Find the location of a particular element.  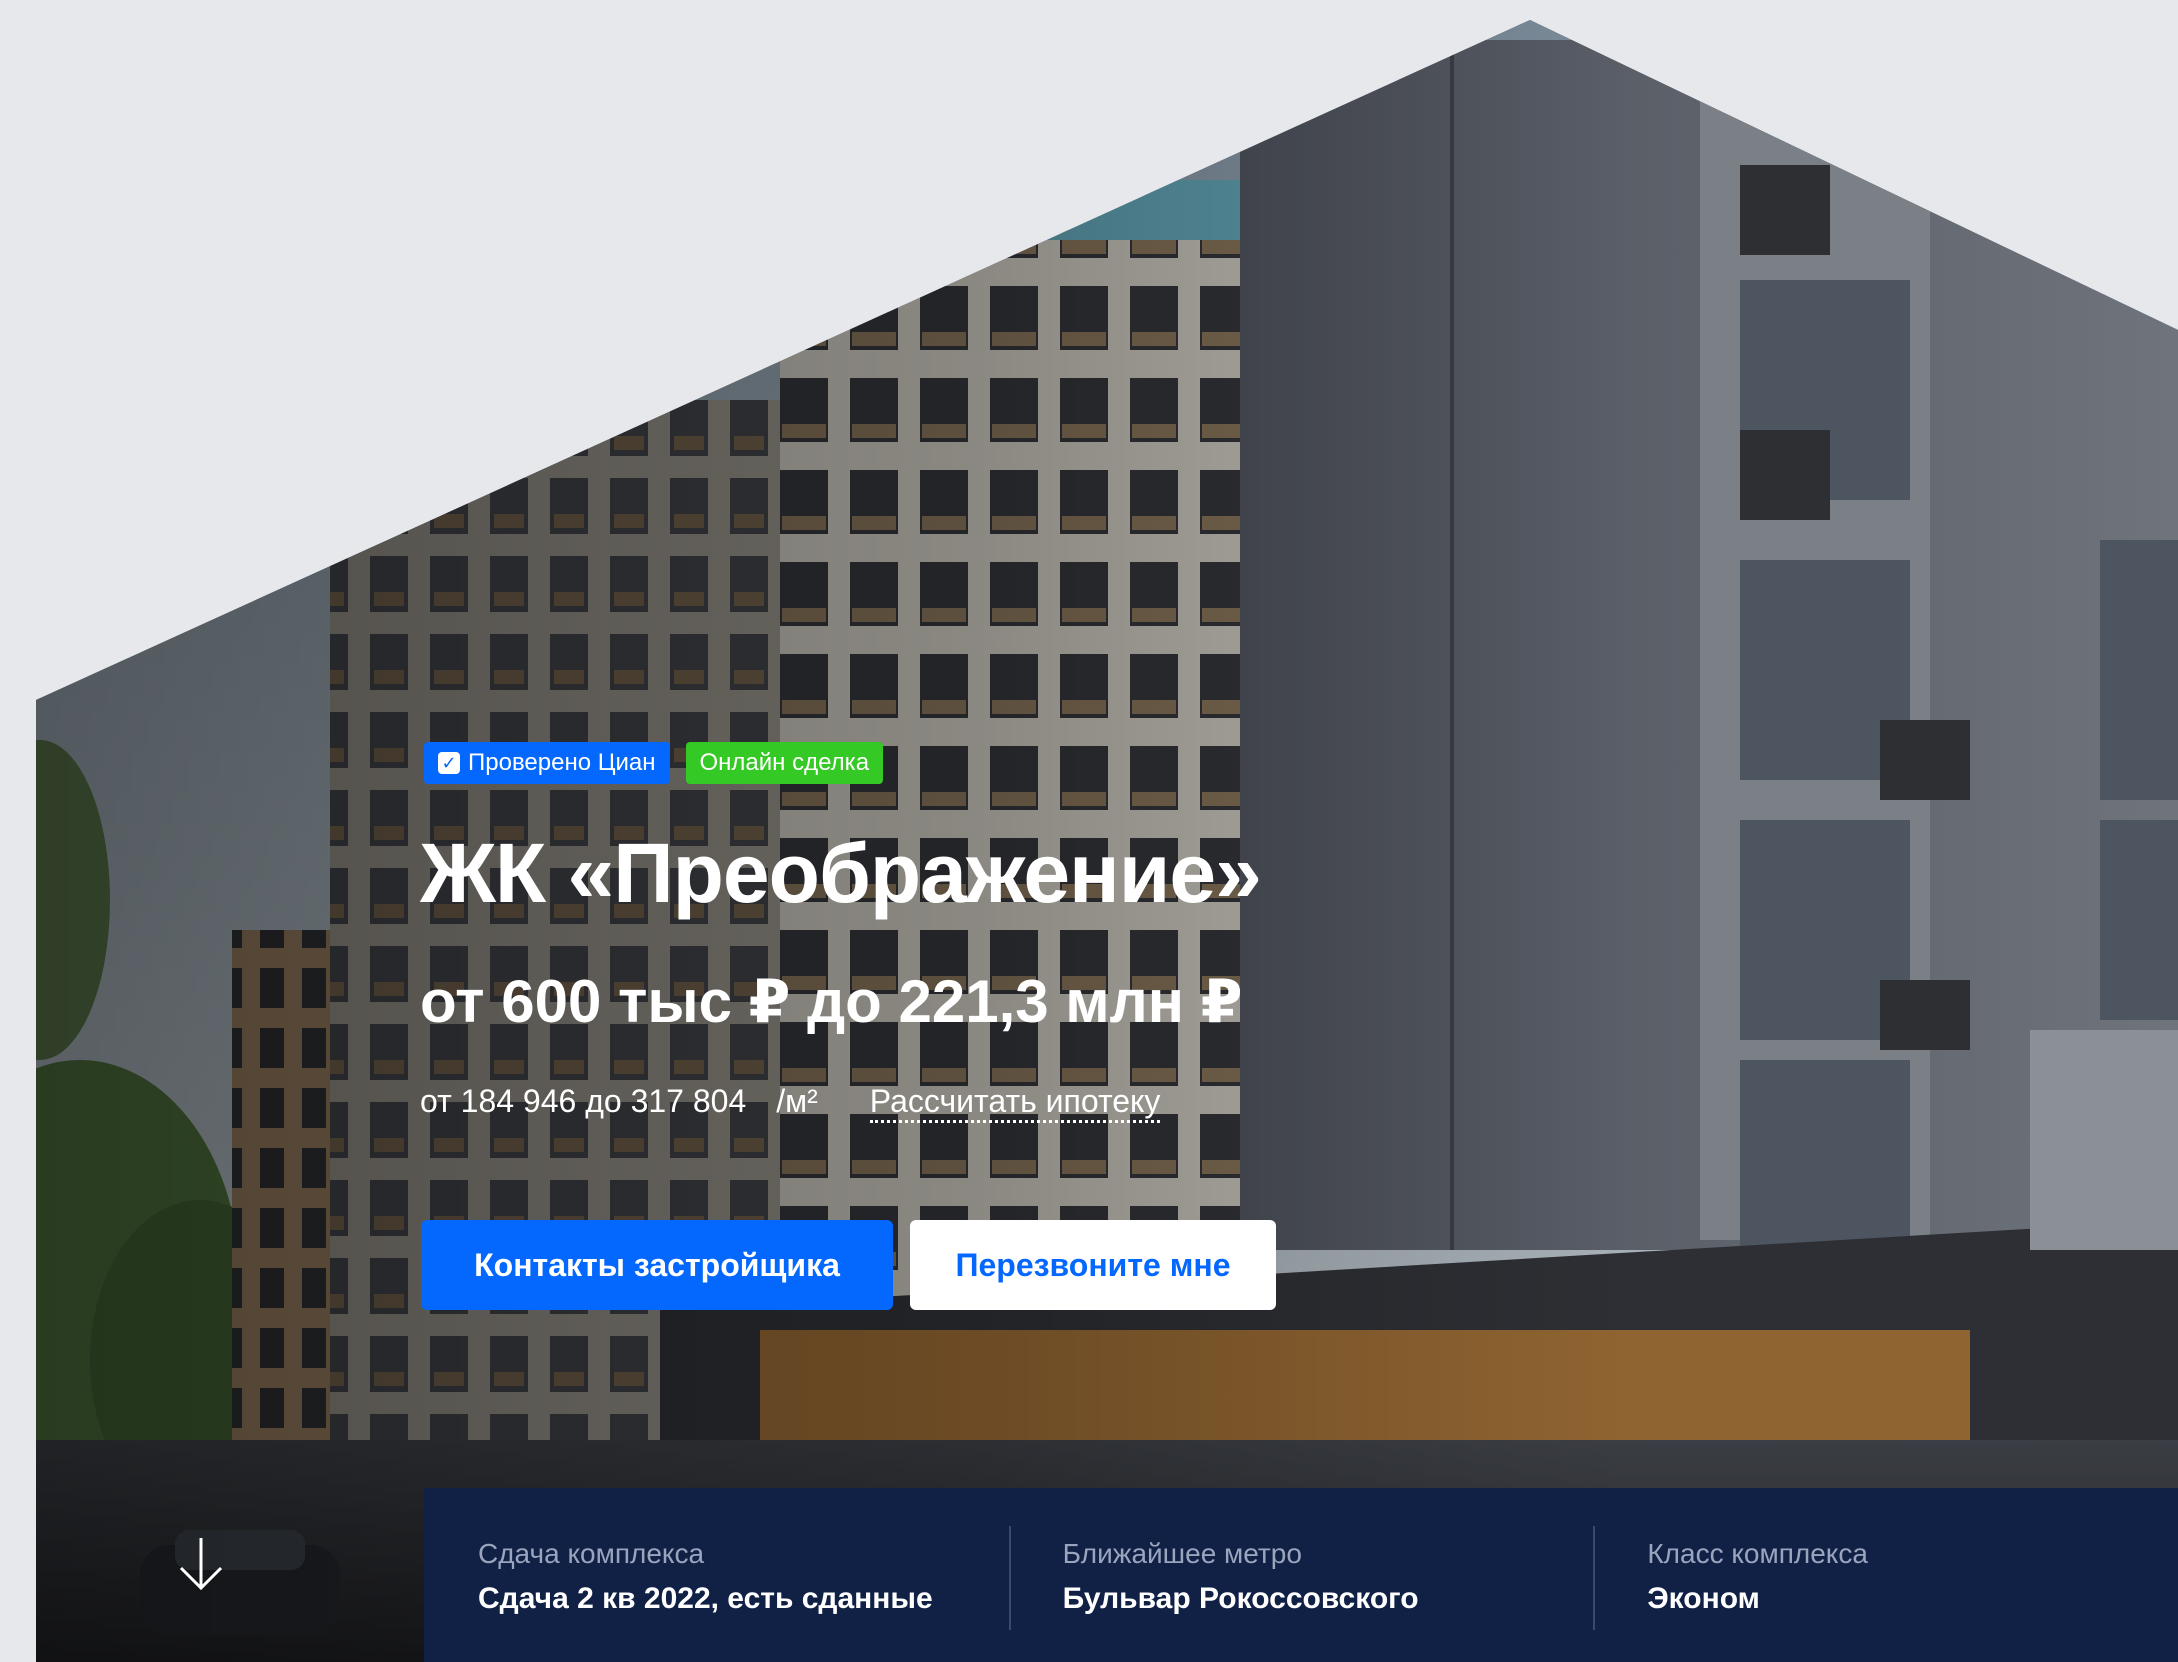

info-label: Класс комплекса is located at coordinates (1757, 1553).